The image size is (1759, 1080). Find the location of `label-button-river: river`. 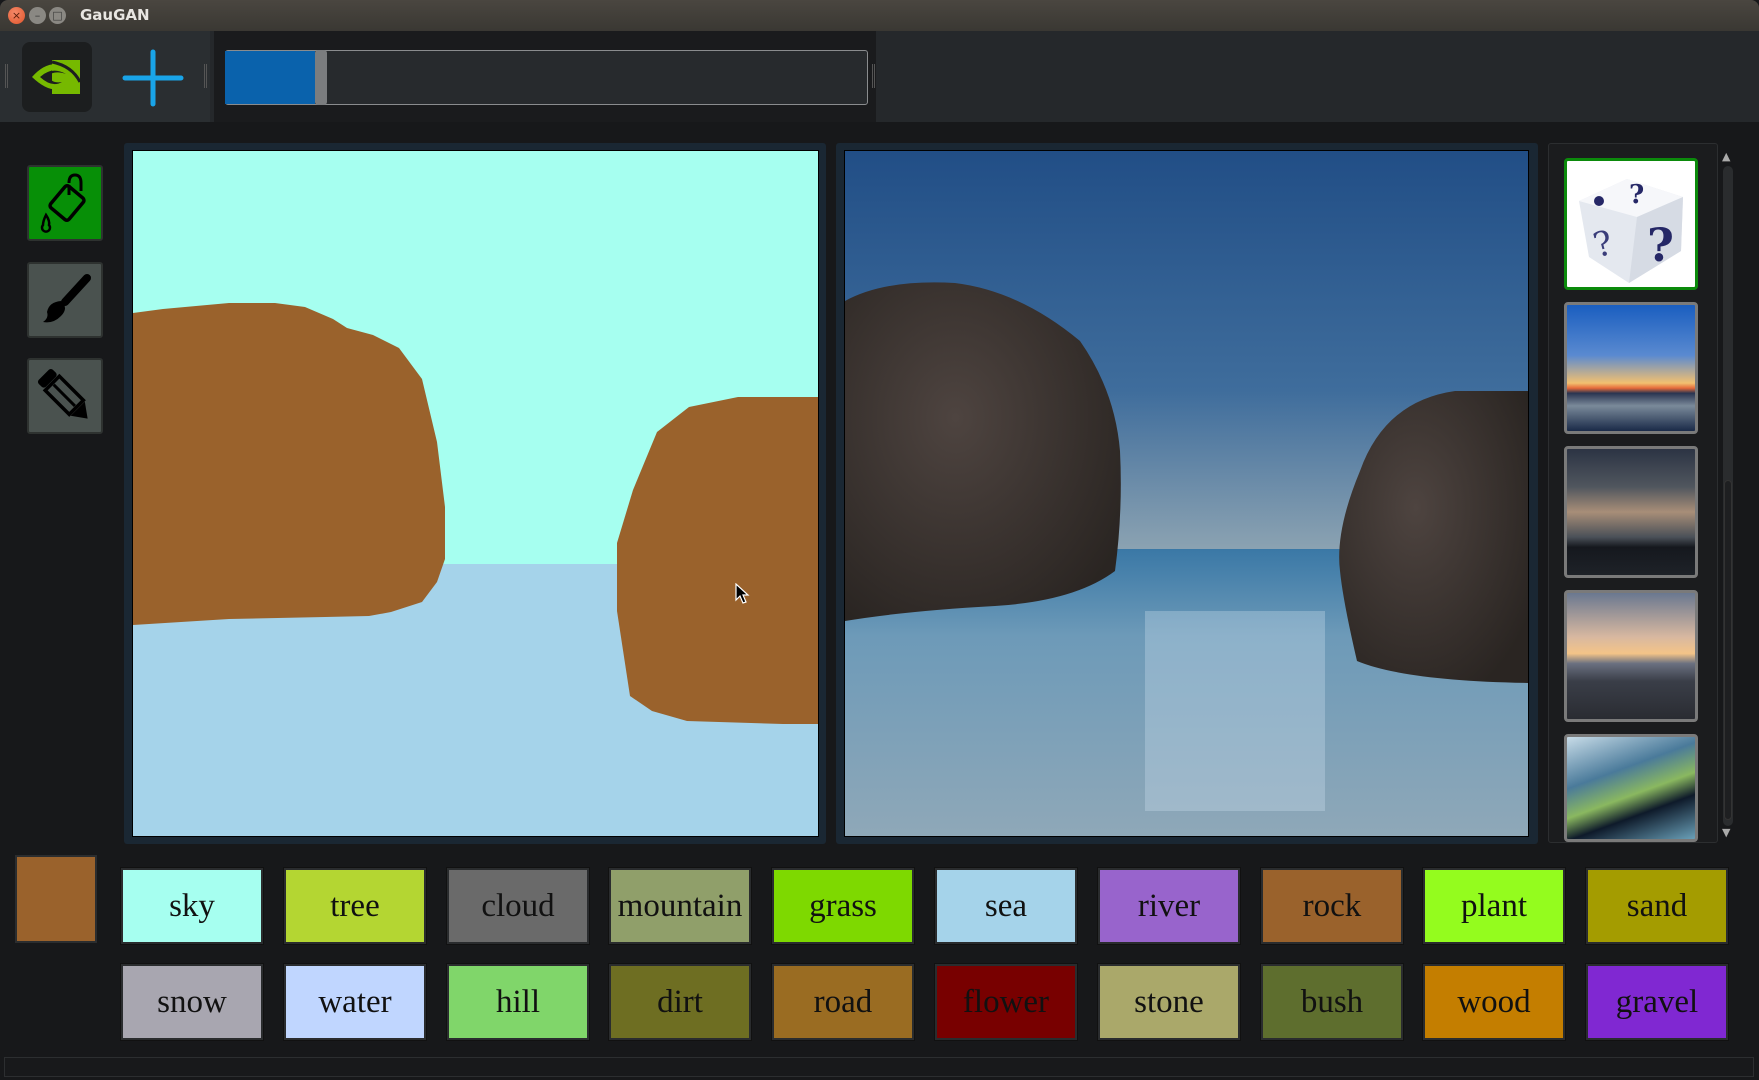

label-button-river: river is located at coordinates (1169, 906).